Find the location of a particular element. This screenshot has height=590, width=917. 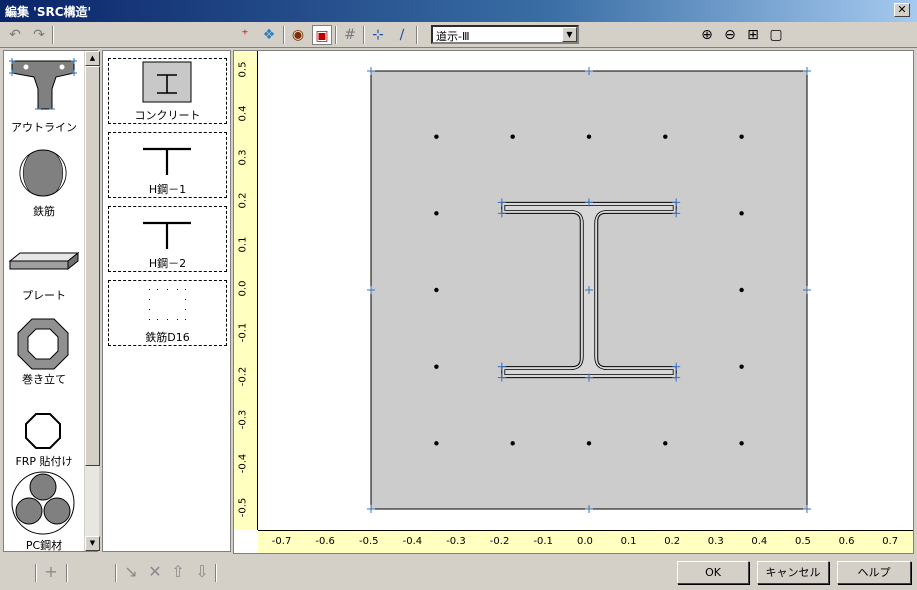

slant-icon: ∕ is located at coordinates (402, 35).